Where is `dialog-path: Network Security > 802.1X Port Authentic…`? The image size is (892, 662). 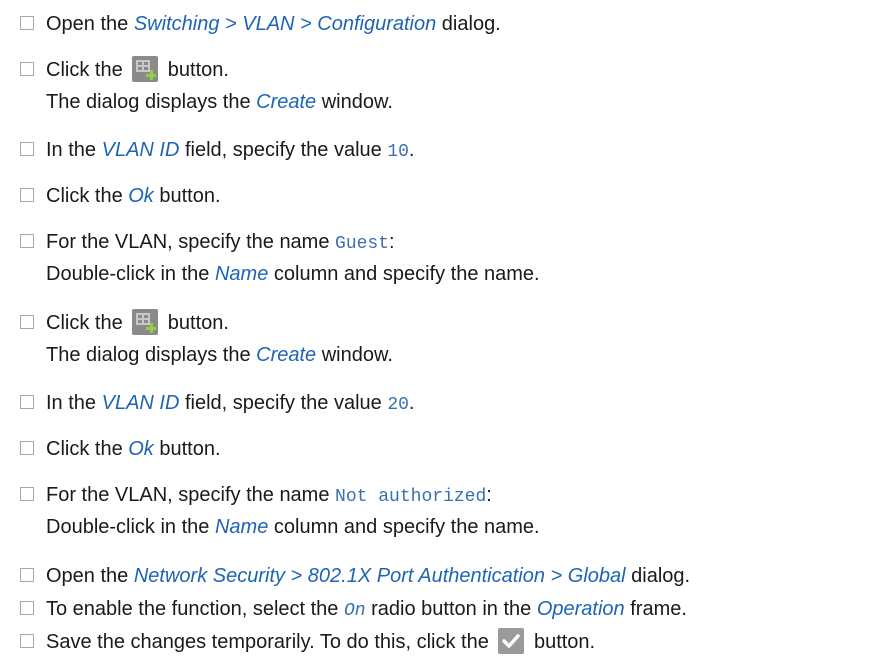
dialog-path: Network Security > 802.1X Port Authentic… is located at coordinates (379, 576).